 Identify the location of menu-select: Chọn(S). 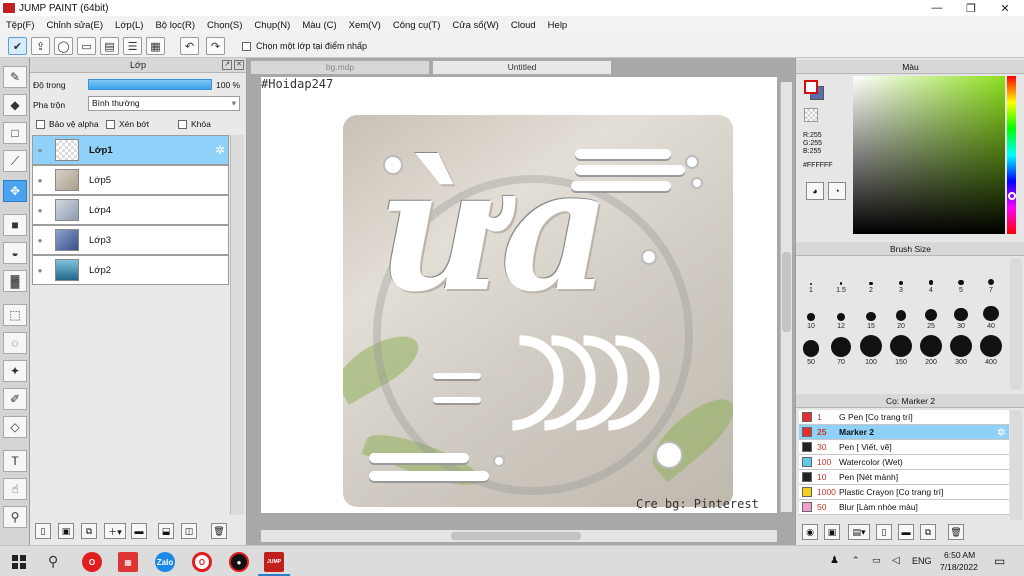
(224, 25).